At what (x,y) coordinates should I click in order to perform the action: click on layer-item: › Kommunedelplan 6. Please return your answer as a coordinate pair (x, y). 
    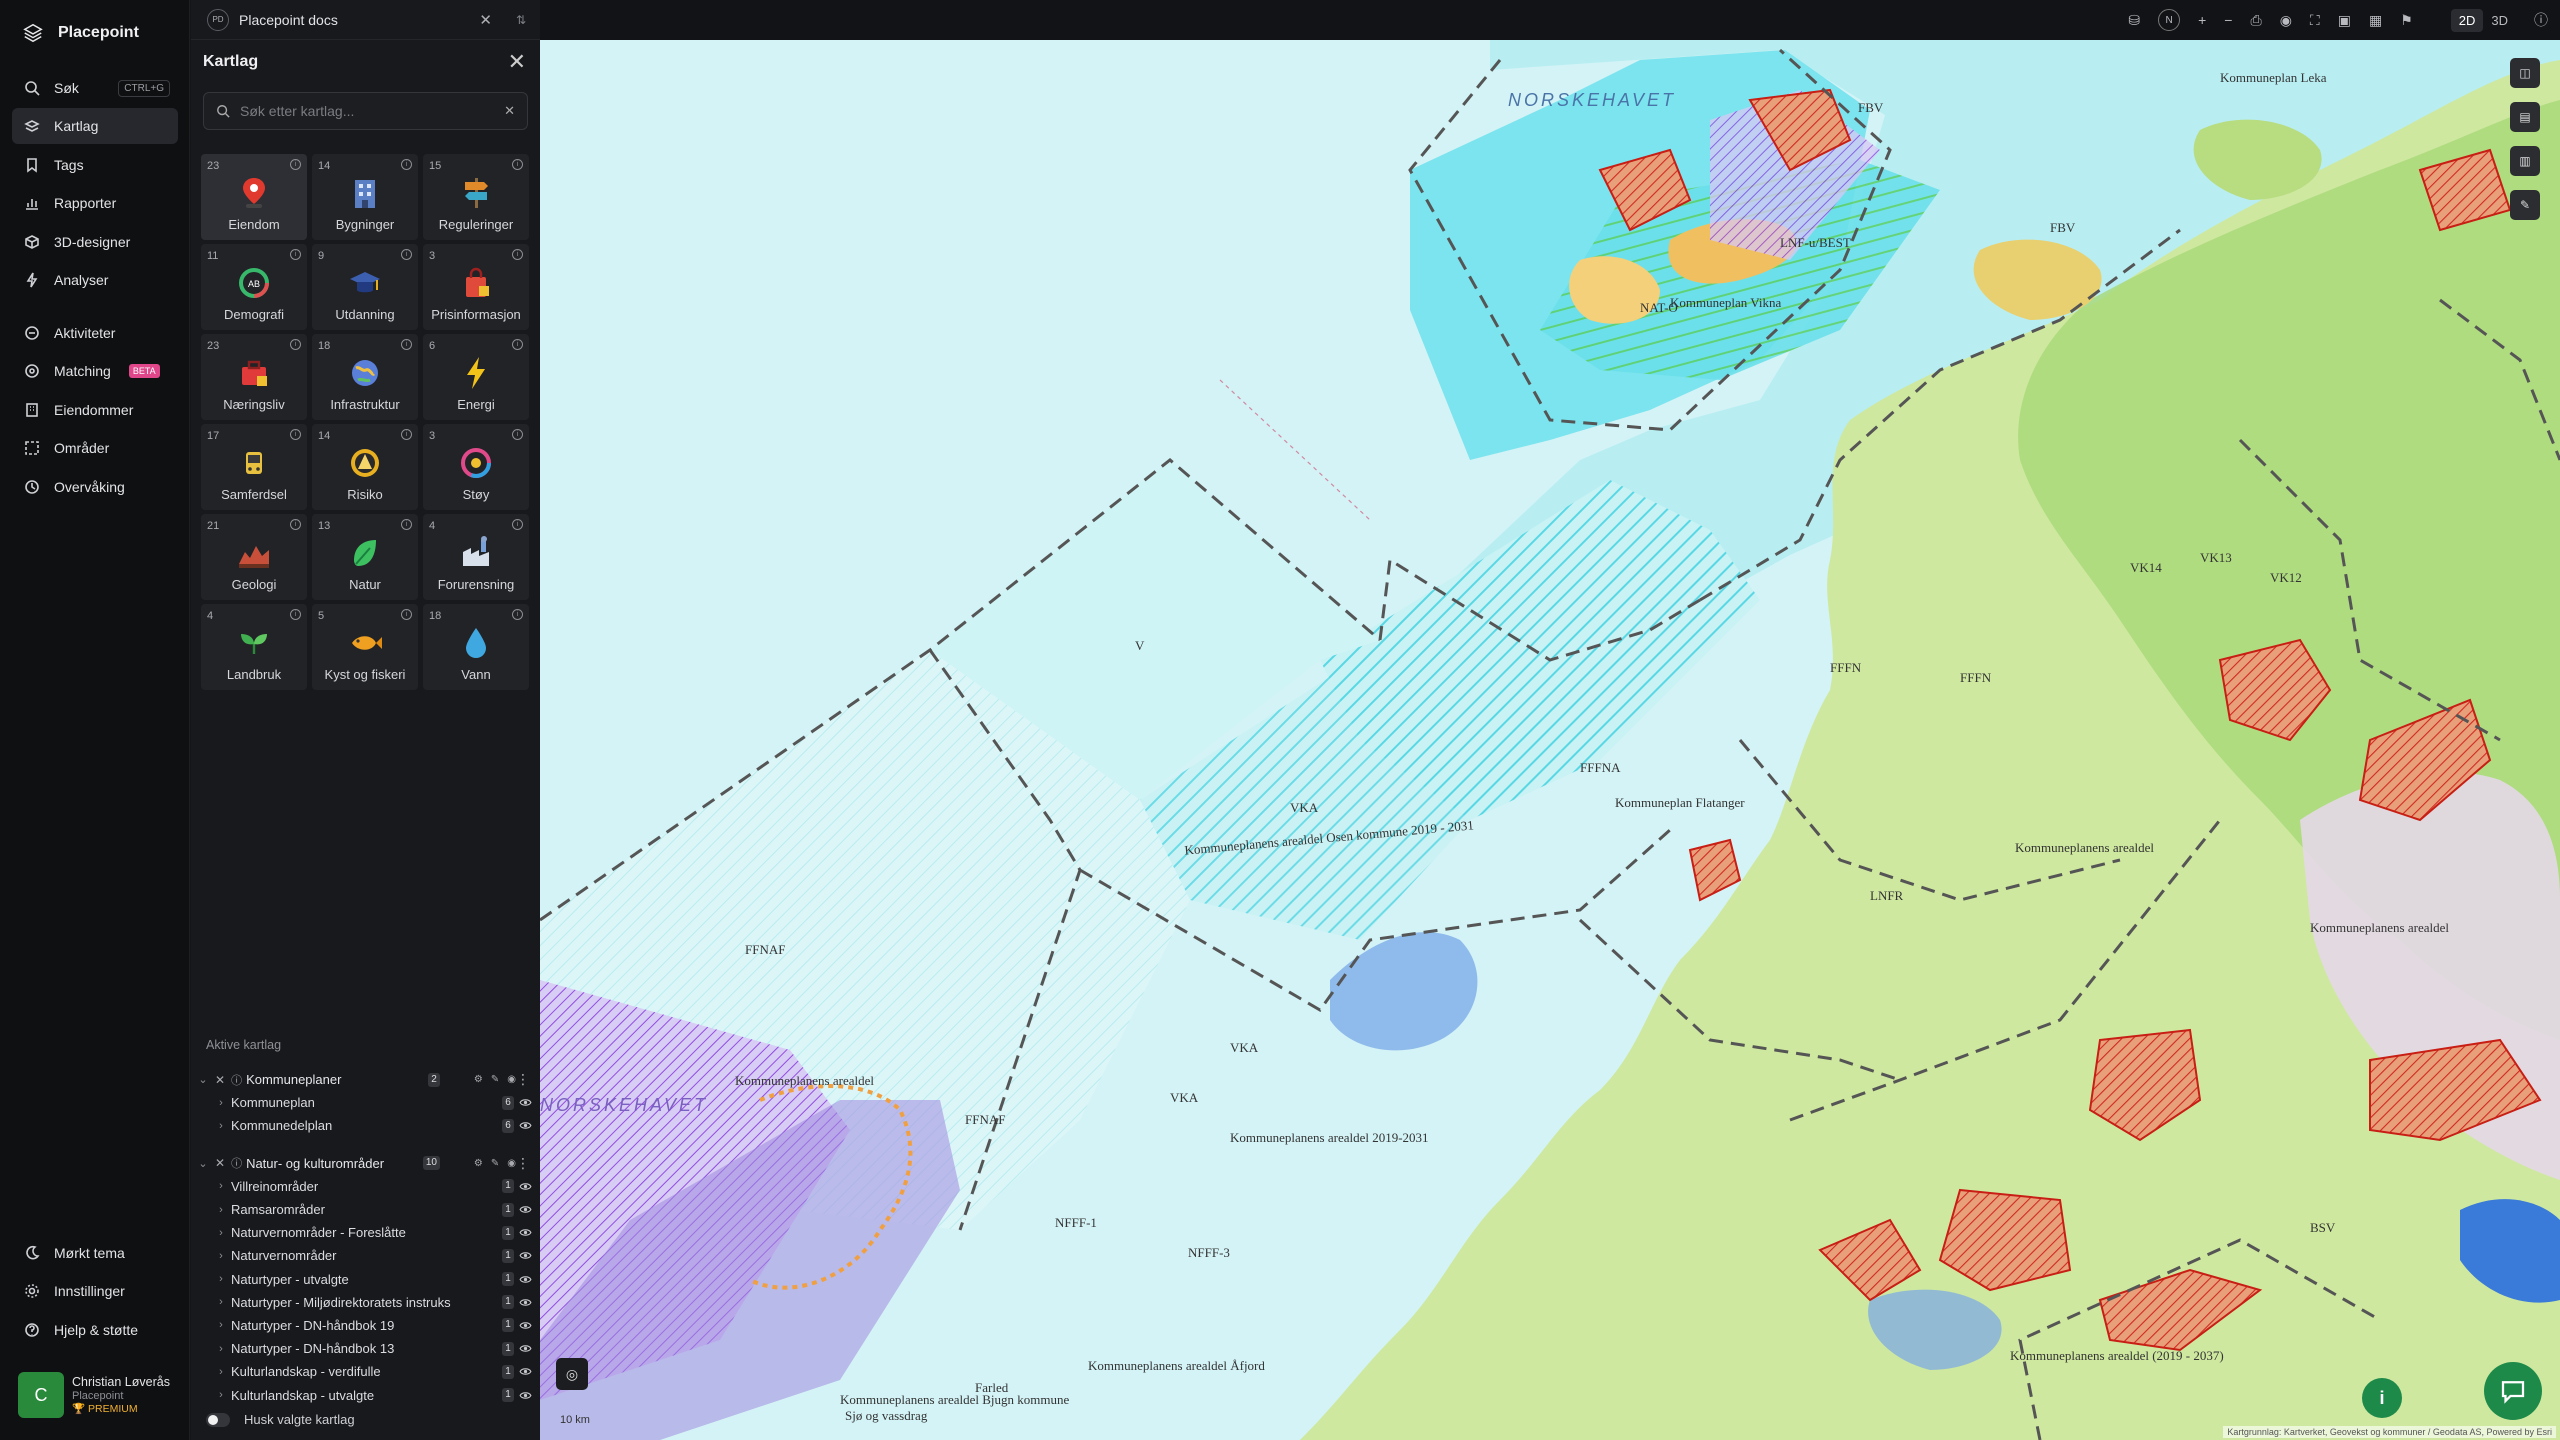
    Looking at the image, I should click on (365, 1125).